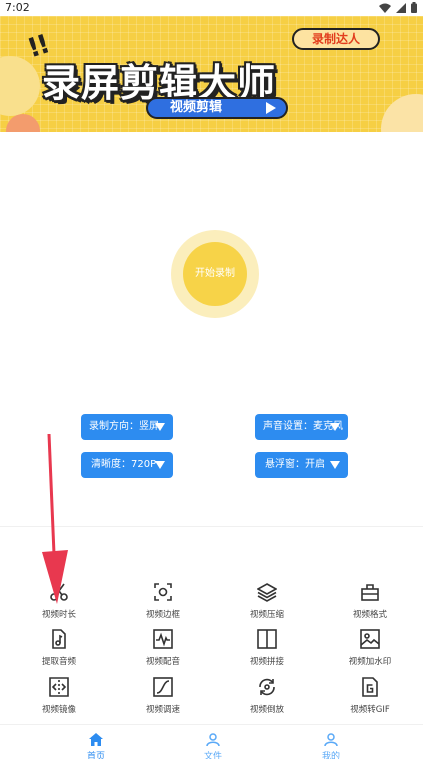 The width and height of the screenshot is (423, 759). What do you see at coordinates (163, 592) in the screenshot?
I see `frame-icon` at bounding box center [163, 592].